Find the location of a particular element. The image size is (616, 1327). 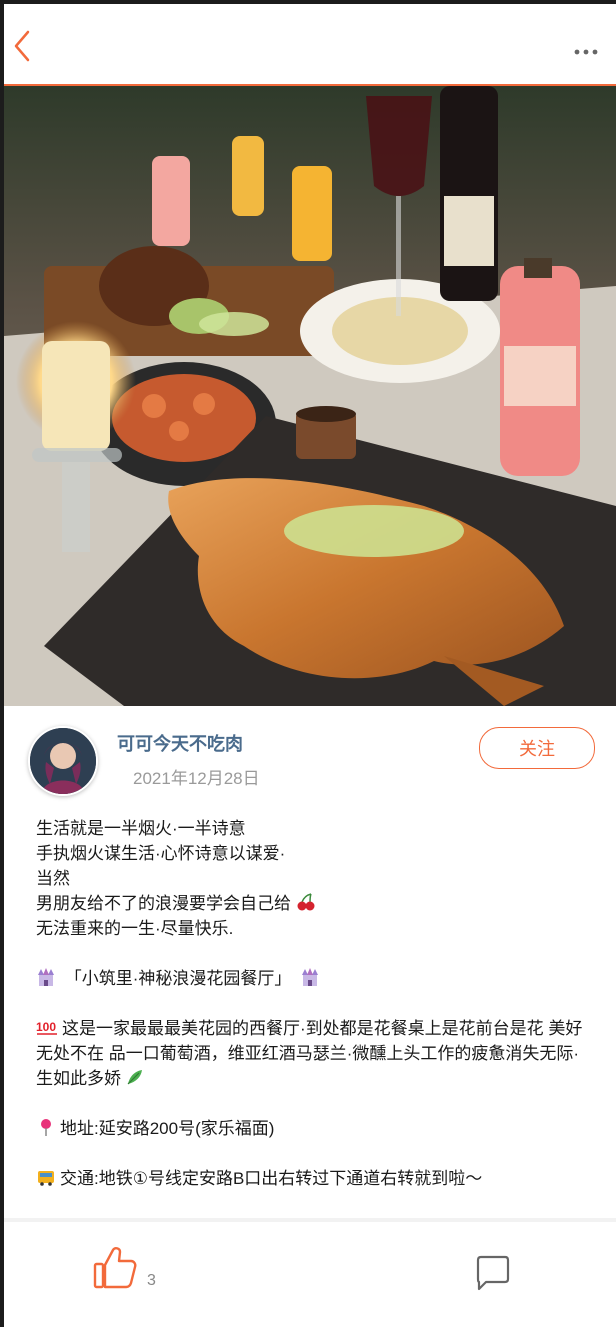

cherry-icon is located at coordinates (306, 902).